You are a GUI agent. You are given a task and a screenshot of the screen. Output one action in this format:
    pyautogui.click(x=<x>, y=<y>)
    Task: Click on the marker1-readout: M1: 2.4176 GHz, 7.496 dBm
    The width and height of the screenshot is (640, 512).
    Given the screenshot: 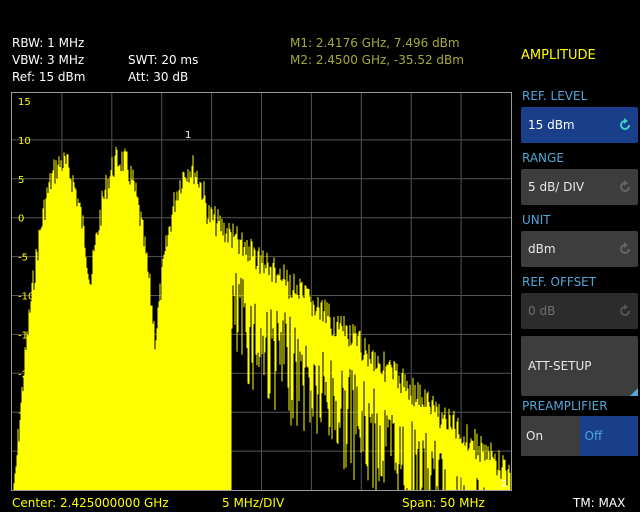 What is the action you would take?
    pyautogui.click(x=375, y=43)
    